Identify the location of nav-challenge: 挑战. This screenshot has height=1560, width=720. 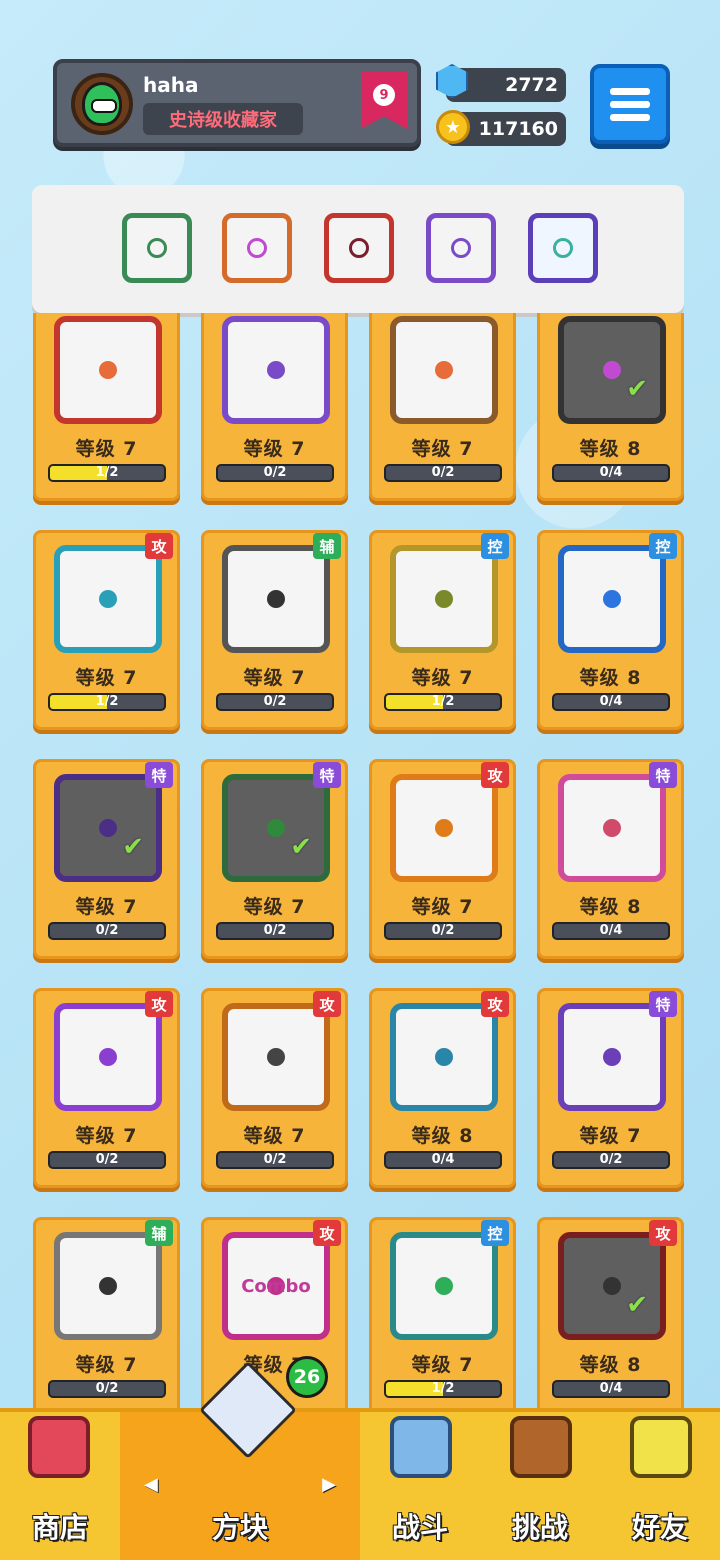
(540, 1486).